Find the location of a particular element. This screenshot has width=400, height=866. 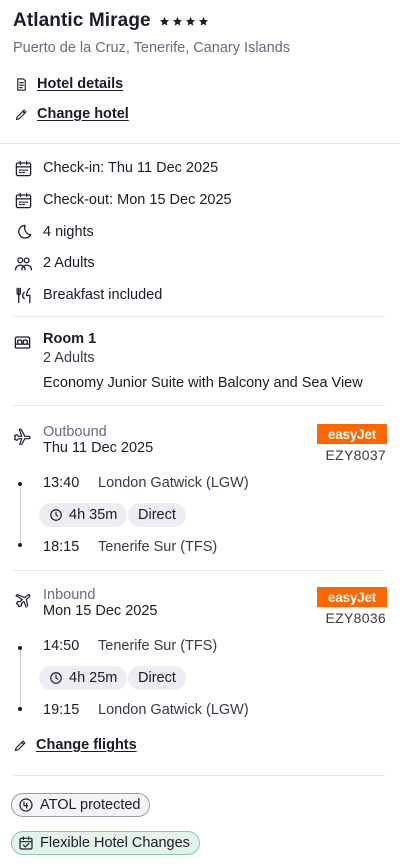

guests-text: 2 Adults is located at coordinates (69, 263).